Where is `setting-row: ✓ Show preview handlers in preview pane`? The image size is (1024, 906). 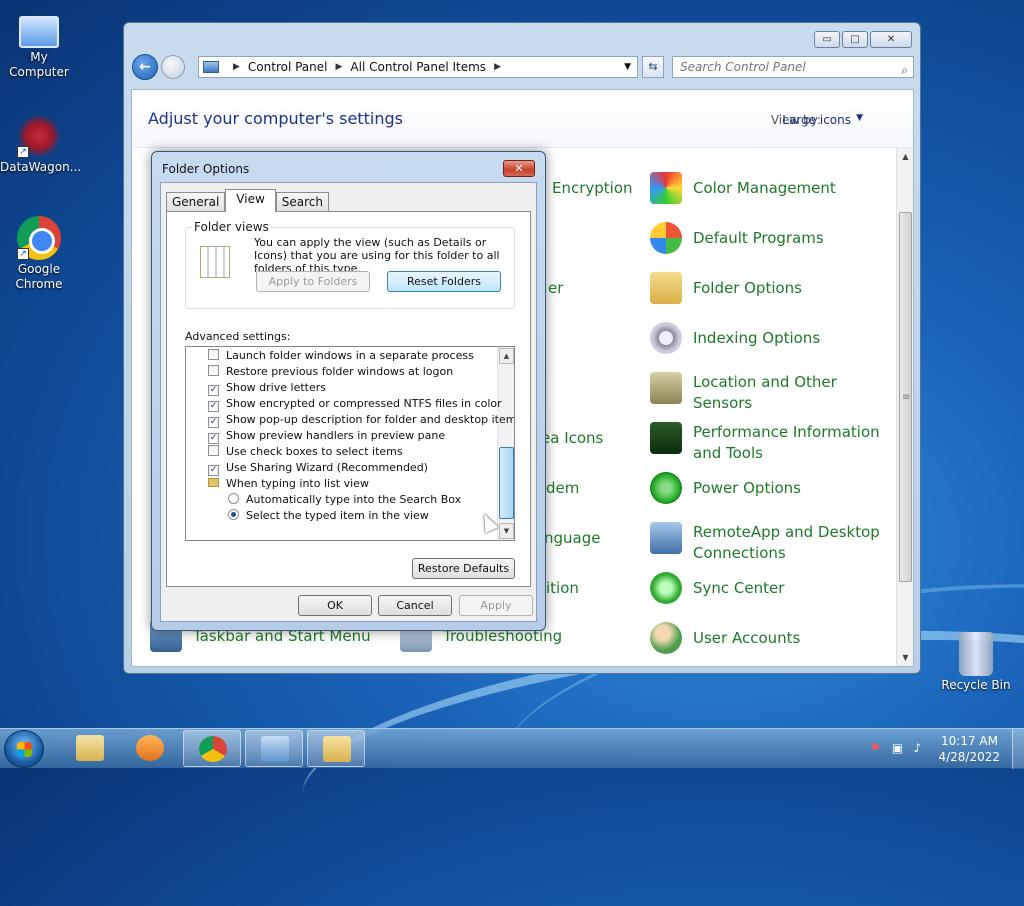
setting-row: ✓ Show preview handlers in preview pane is located at coordinates (326, 436).